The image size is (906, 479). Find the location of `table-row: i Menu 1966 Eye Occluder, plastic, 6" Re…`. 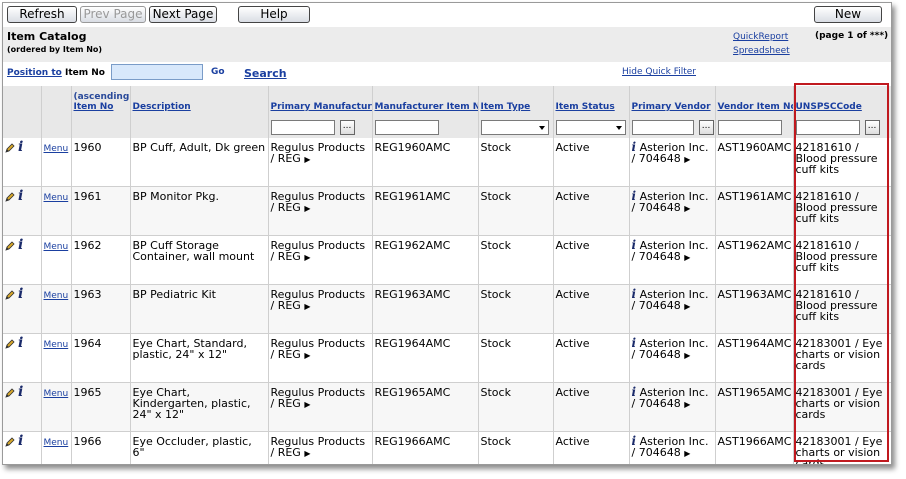

table-row: i Menu 1966 Eye Occluder, plastic, 6" Re… is located at coordinates (447, 447).